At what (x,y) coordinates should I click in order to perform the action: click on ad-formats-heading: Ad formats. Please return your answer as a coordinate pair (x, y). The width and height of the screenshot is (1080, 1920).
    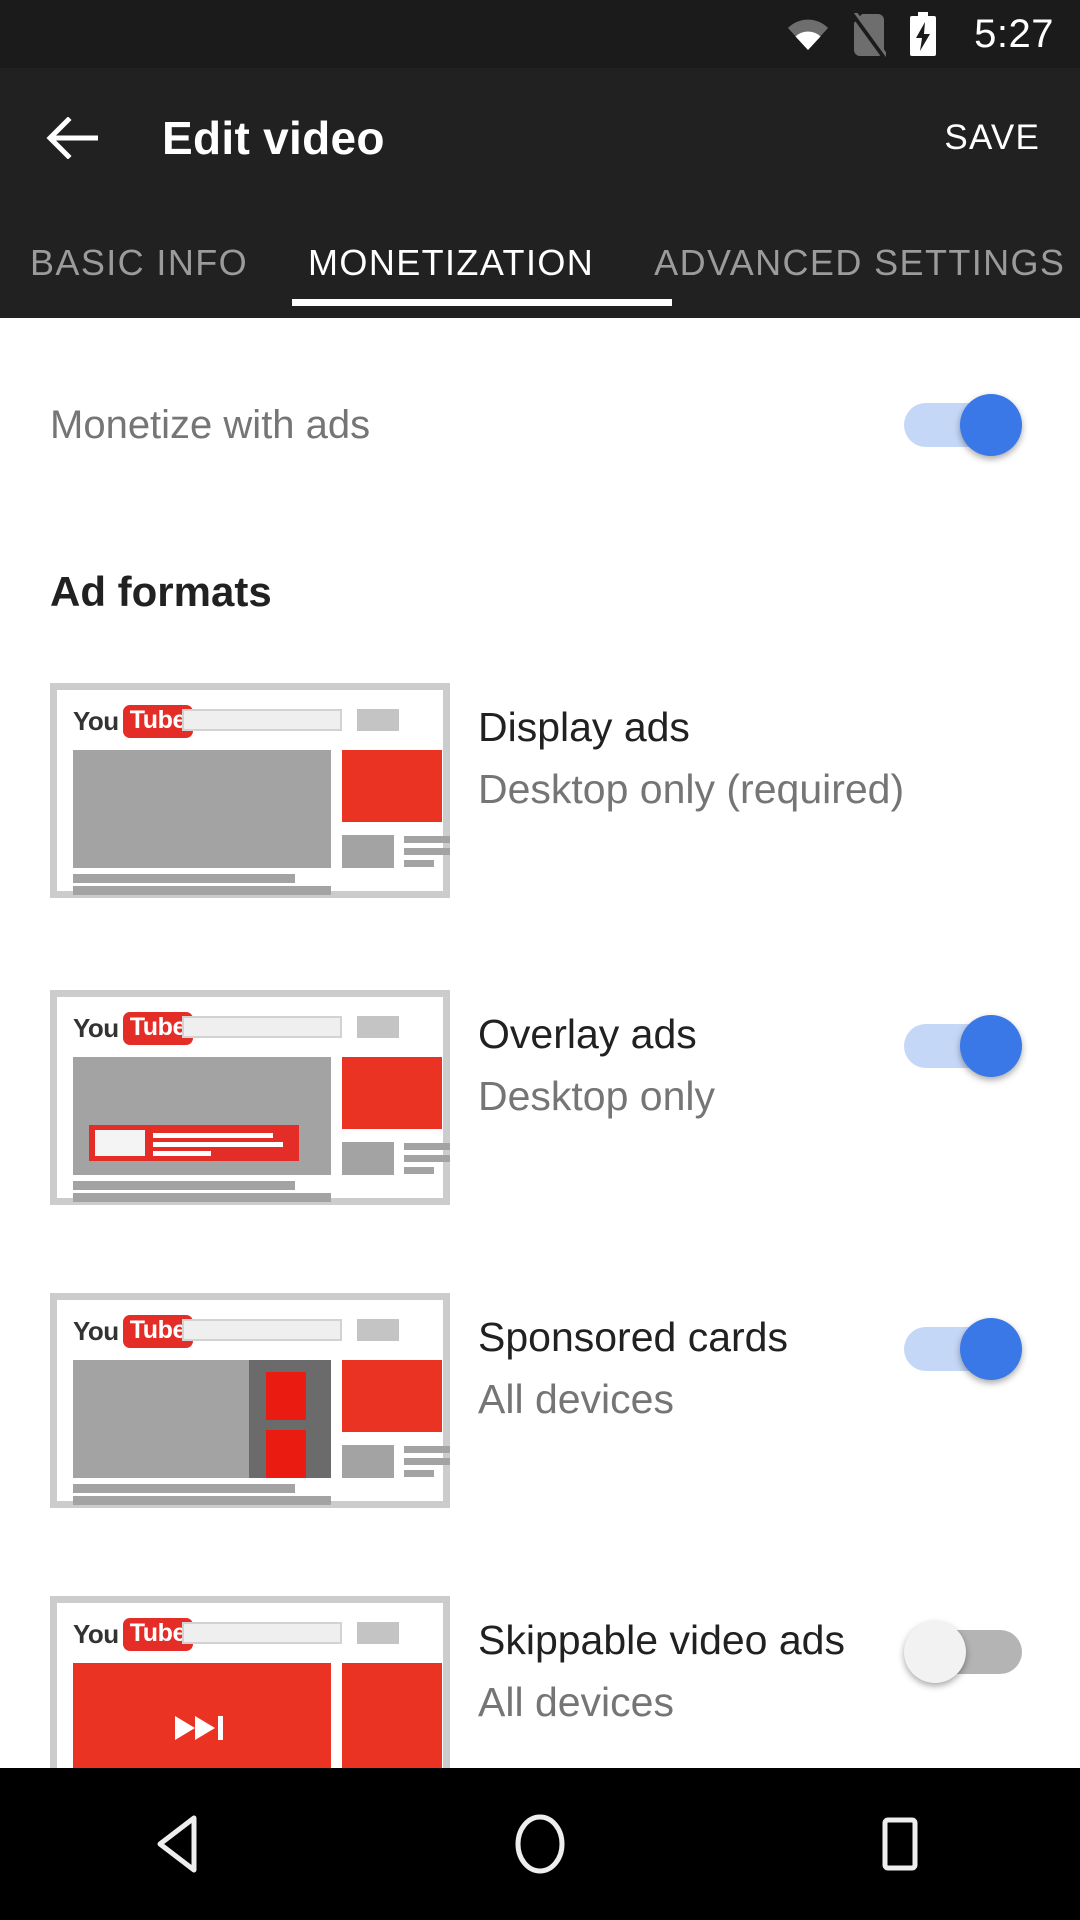
    Looking at the image, I should click on (161, 591).